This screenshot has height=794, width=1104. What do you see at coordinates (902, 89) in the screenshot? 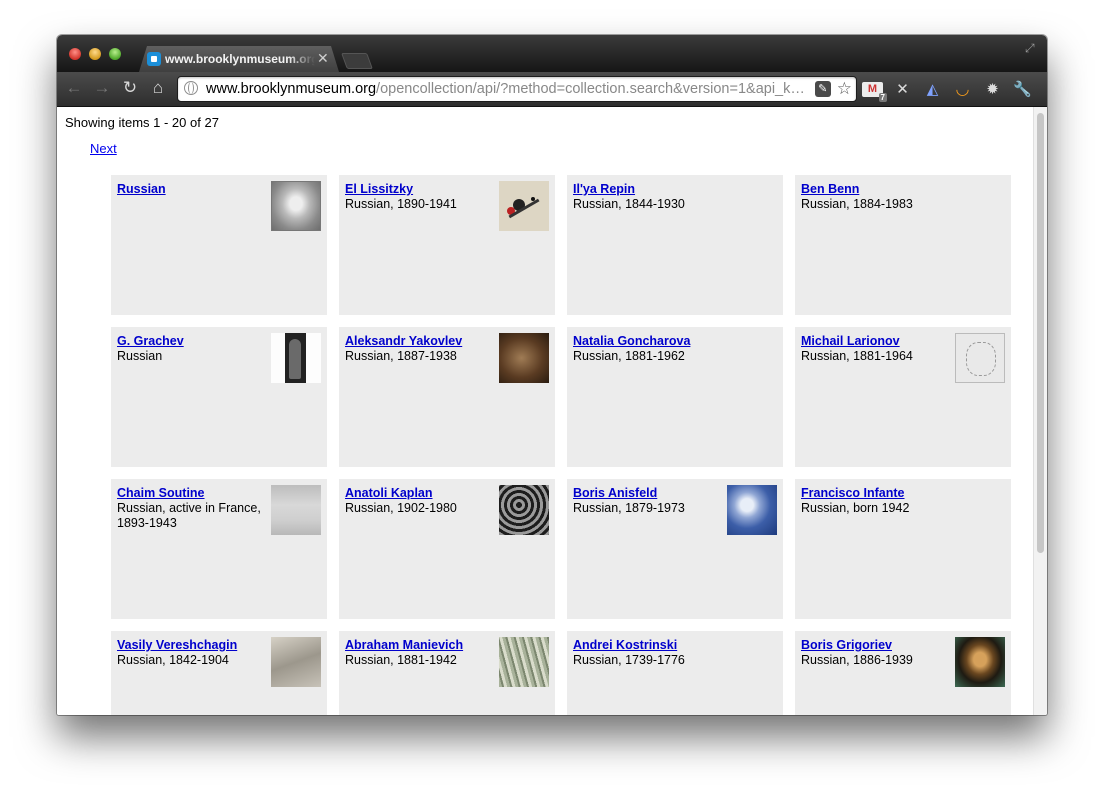
I see `extension-tool-icon: ✕` at bounding box center [902, 89].